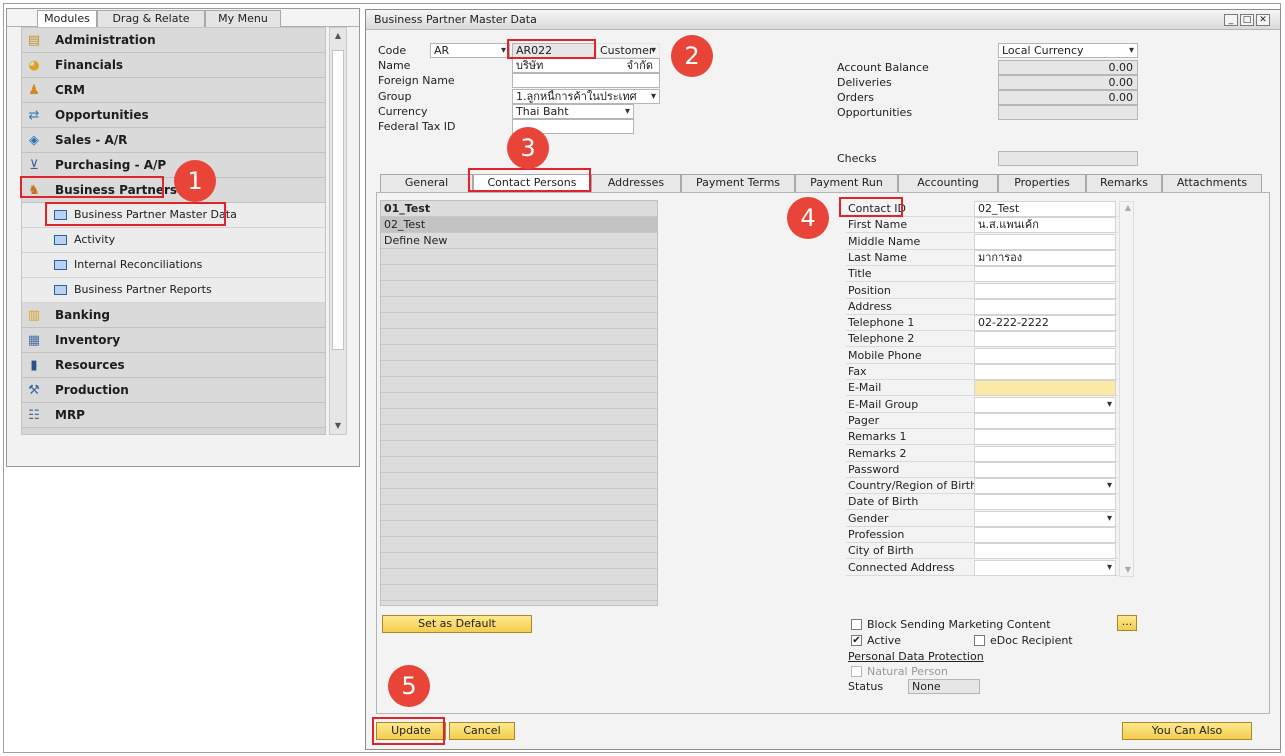  What do you see at coordinates (519, 225) in the screenshot?
I see `contact-list-row: 02_Test` at bounding box center [519, 225].